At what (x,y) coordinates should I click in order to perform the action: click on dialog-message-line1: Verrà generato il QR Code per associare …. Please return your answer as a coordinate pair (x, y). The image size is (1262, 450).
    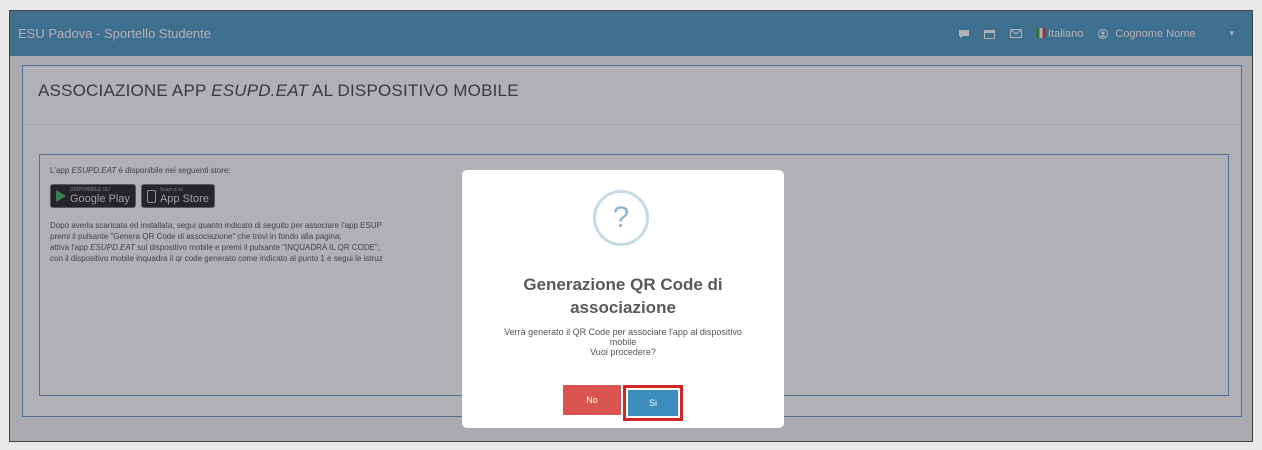
    Looking at the image, I should click on (623, 337).